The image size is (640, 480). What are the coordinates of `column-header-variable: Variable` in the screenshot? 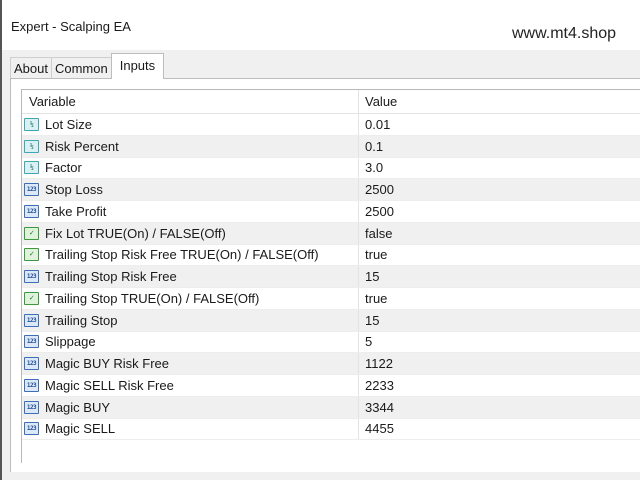 It's located at (190, 101).